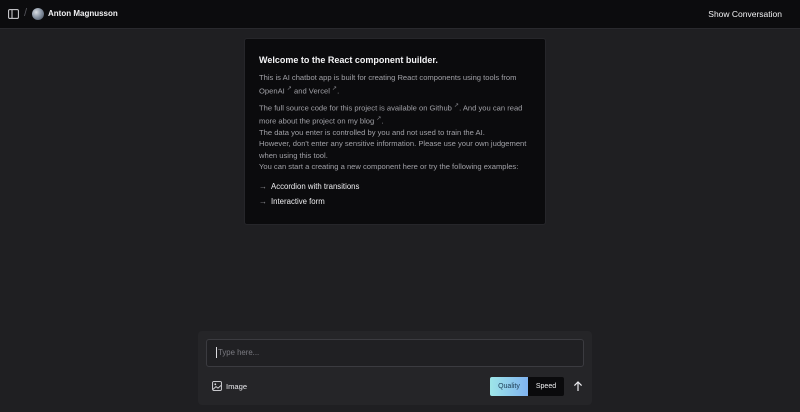 This screenshot has width=800, height=412. I want to click on show-conversation-button: Show Conversation, so click(745, 14).